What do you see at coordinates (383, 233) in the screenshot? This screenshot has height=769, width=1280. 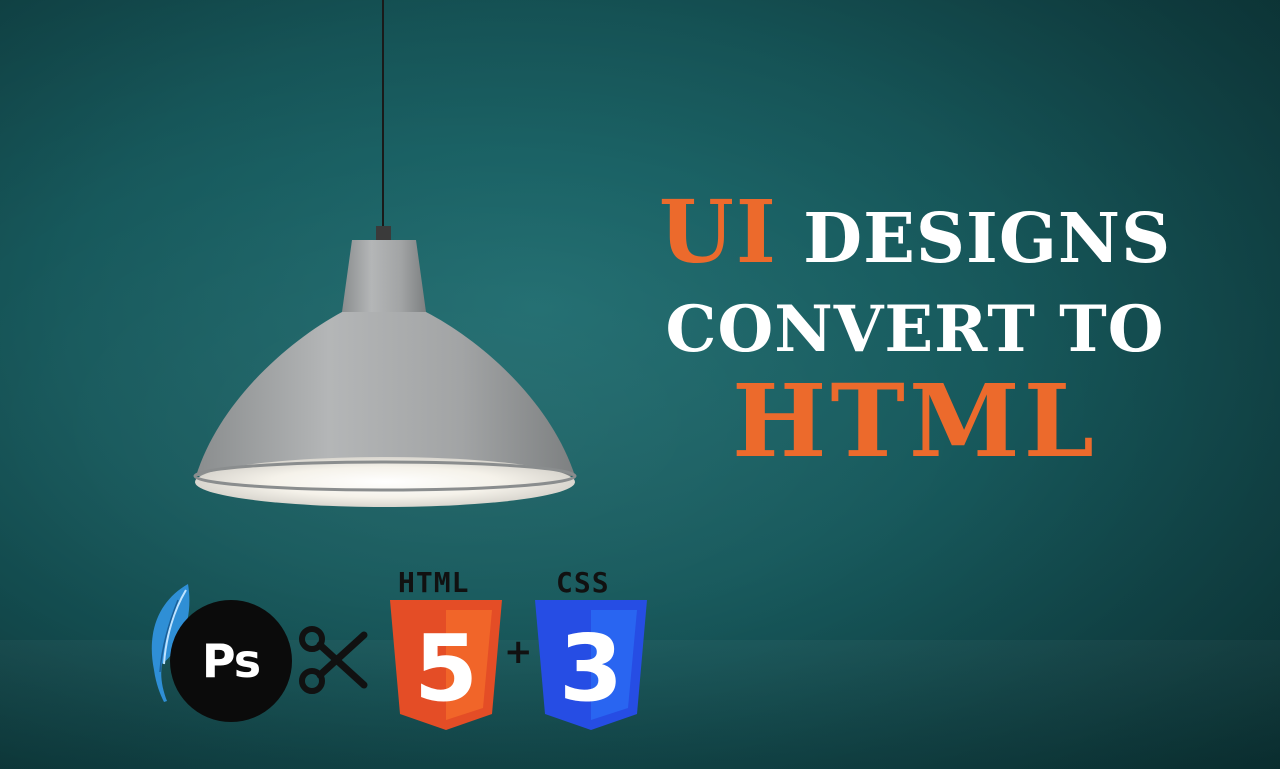 I see `lamp-socket` at bounding box center [383, 233].